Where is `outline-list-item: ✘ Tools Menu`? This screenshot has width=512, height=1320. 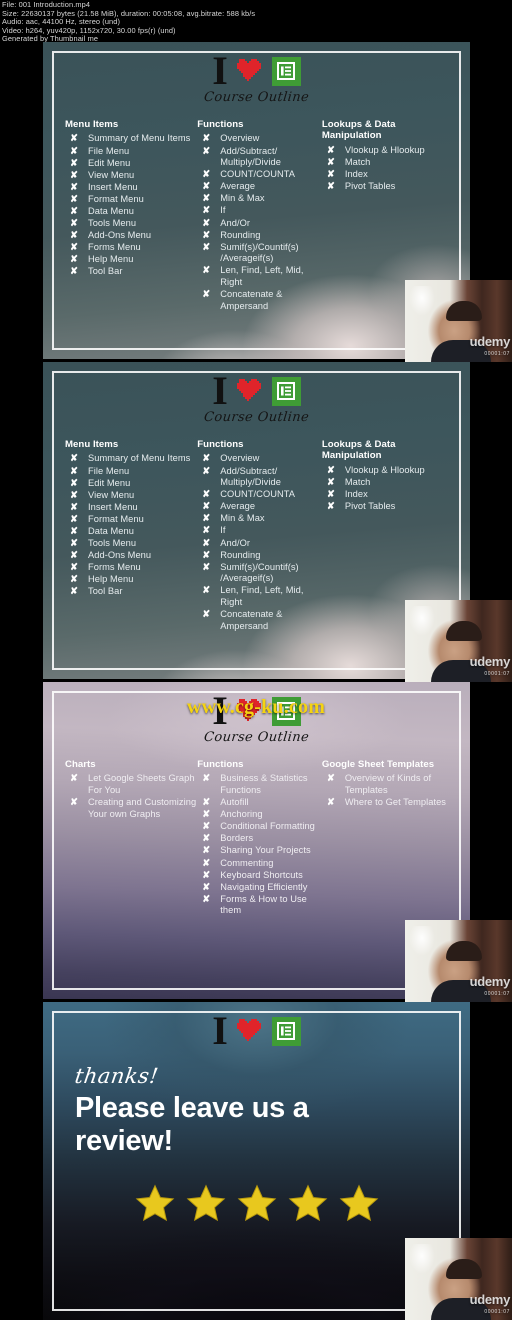 outline-list-item: ✘ Tools Menu is located at coordinates (131, 224).